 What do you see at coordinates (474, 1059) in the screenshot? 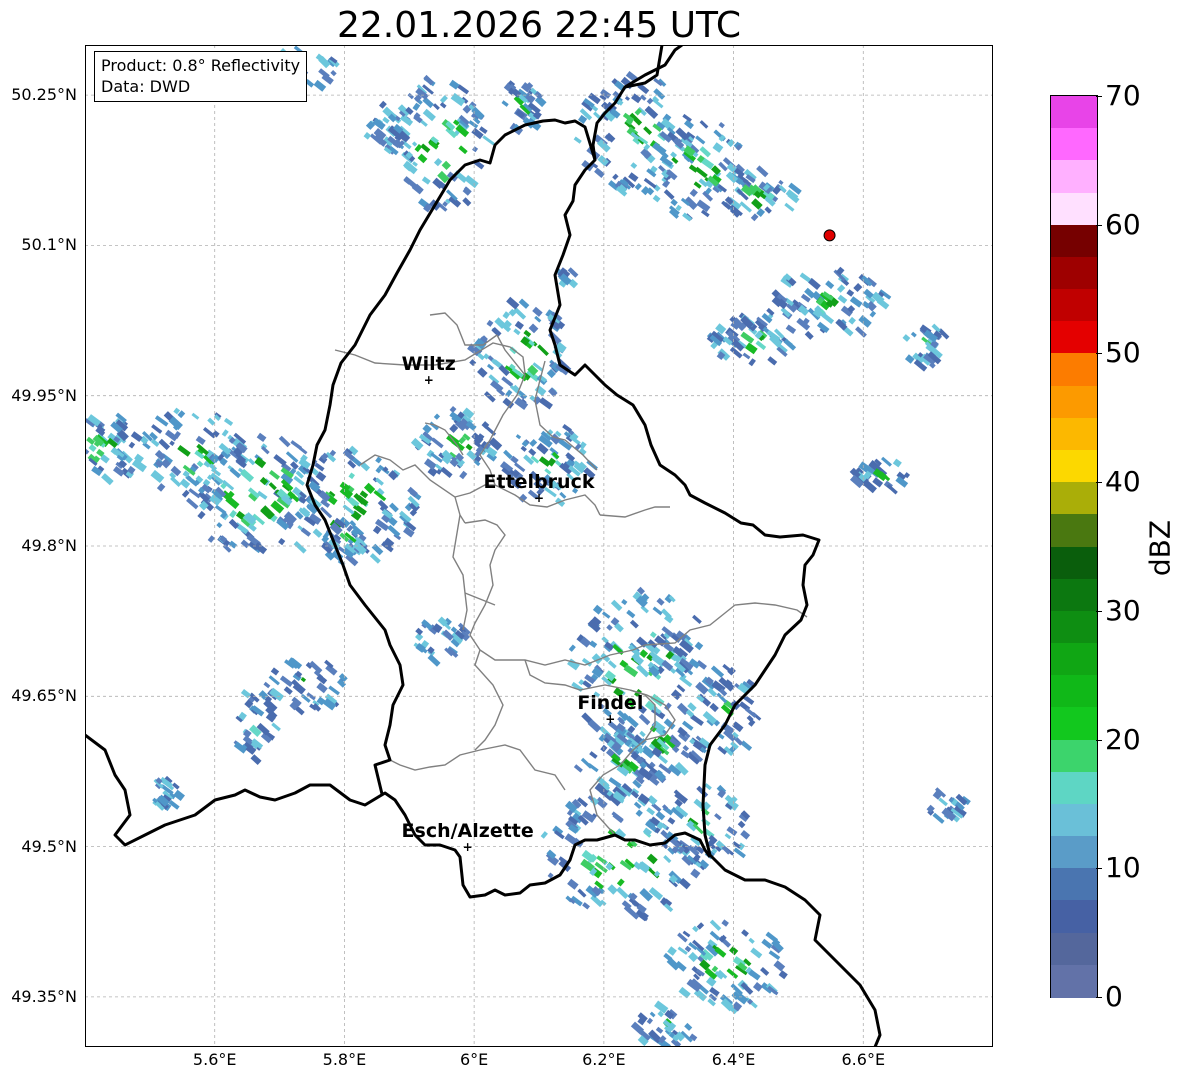
I see `lon-tick-label: 6°E` at bounding box center [474, 1059].